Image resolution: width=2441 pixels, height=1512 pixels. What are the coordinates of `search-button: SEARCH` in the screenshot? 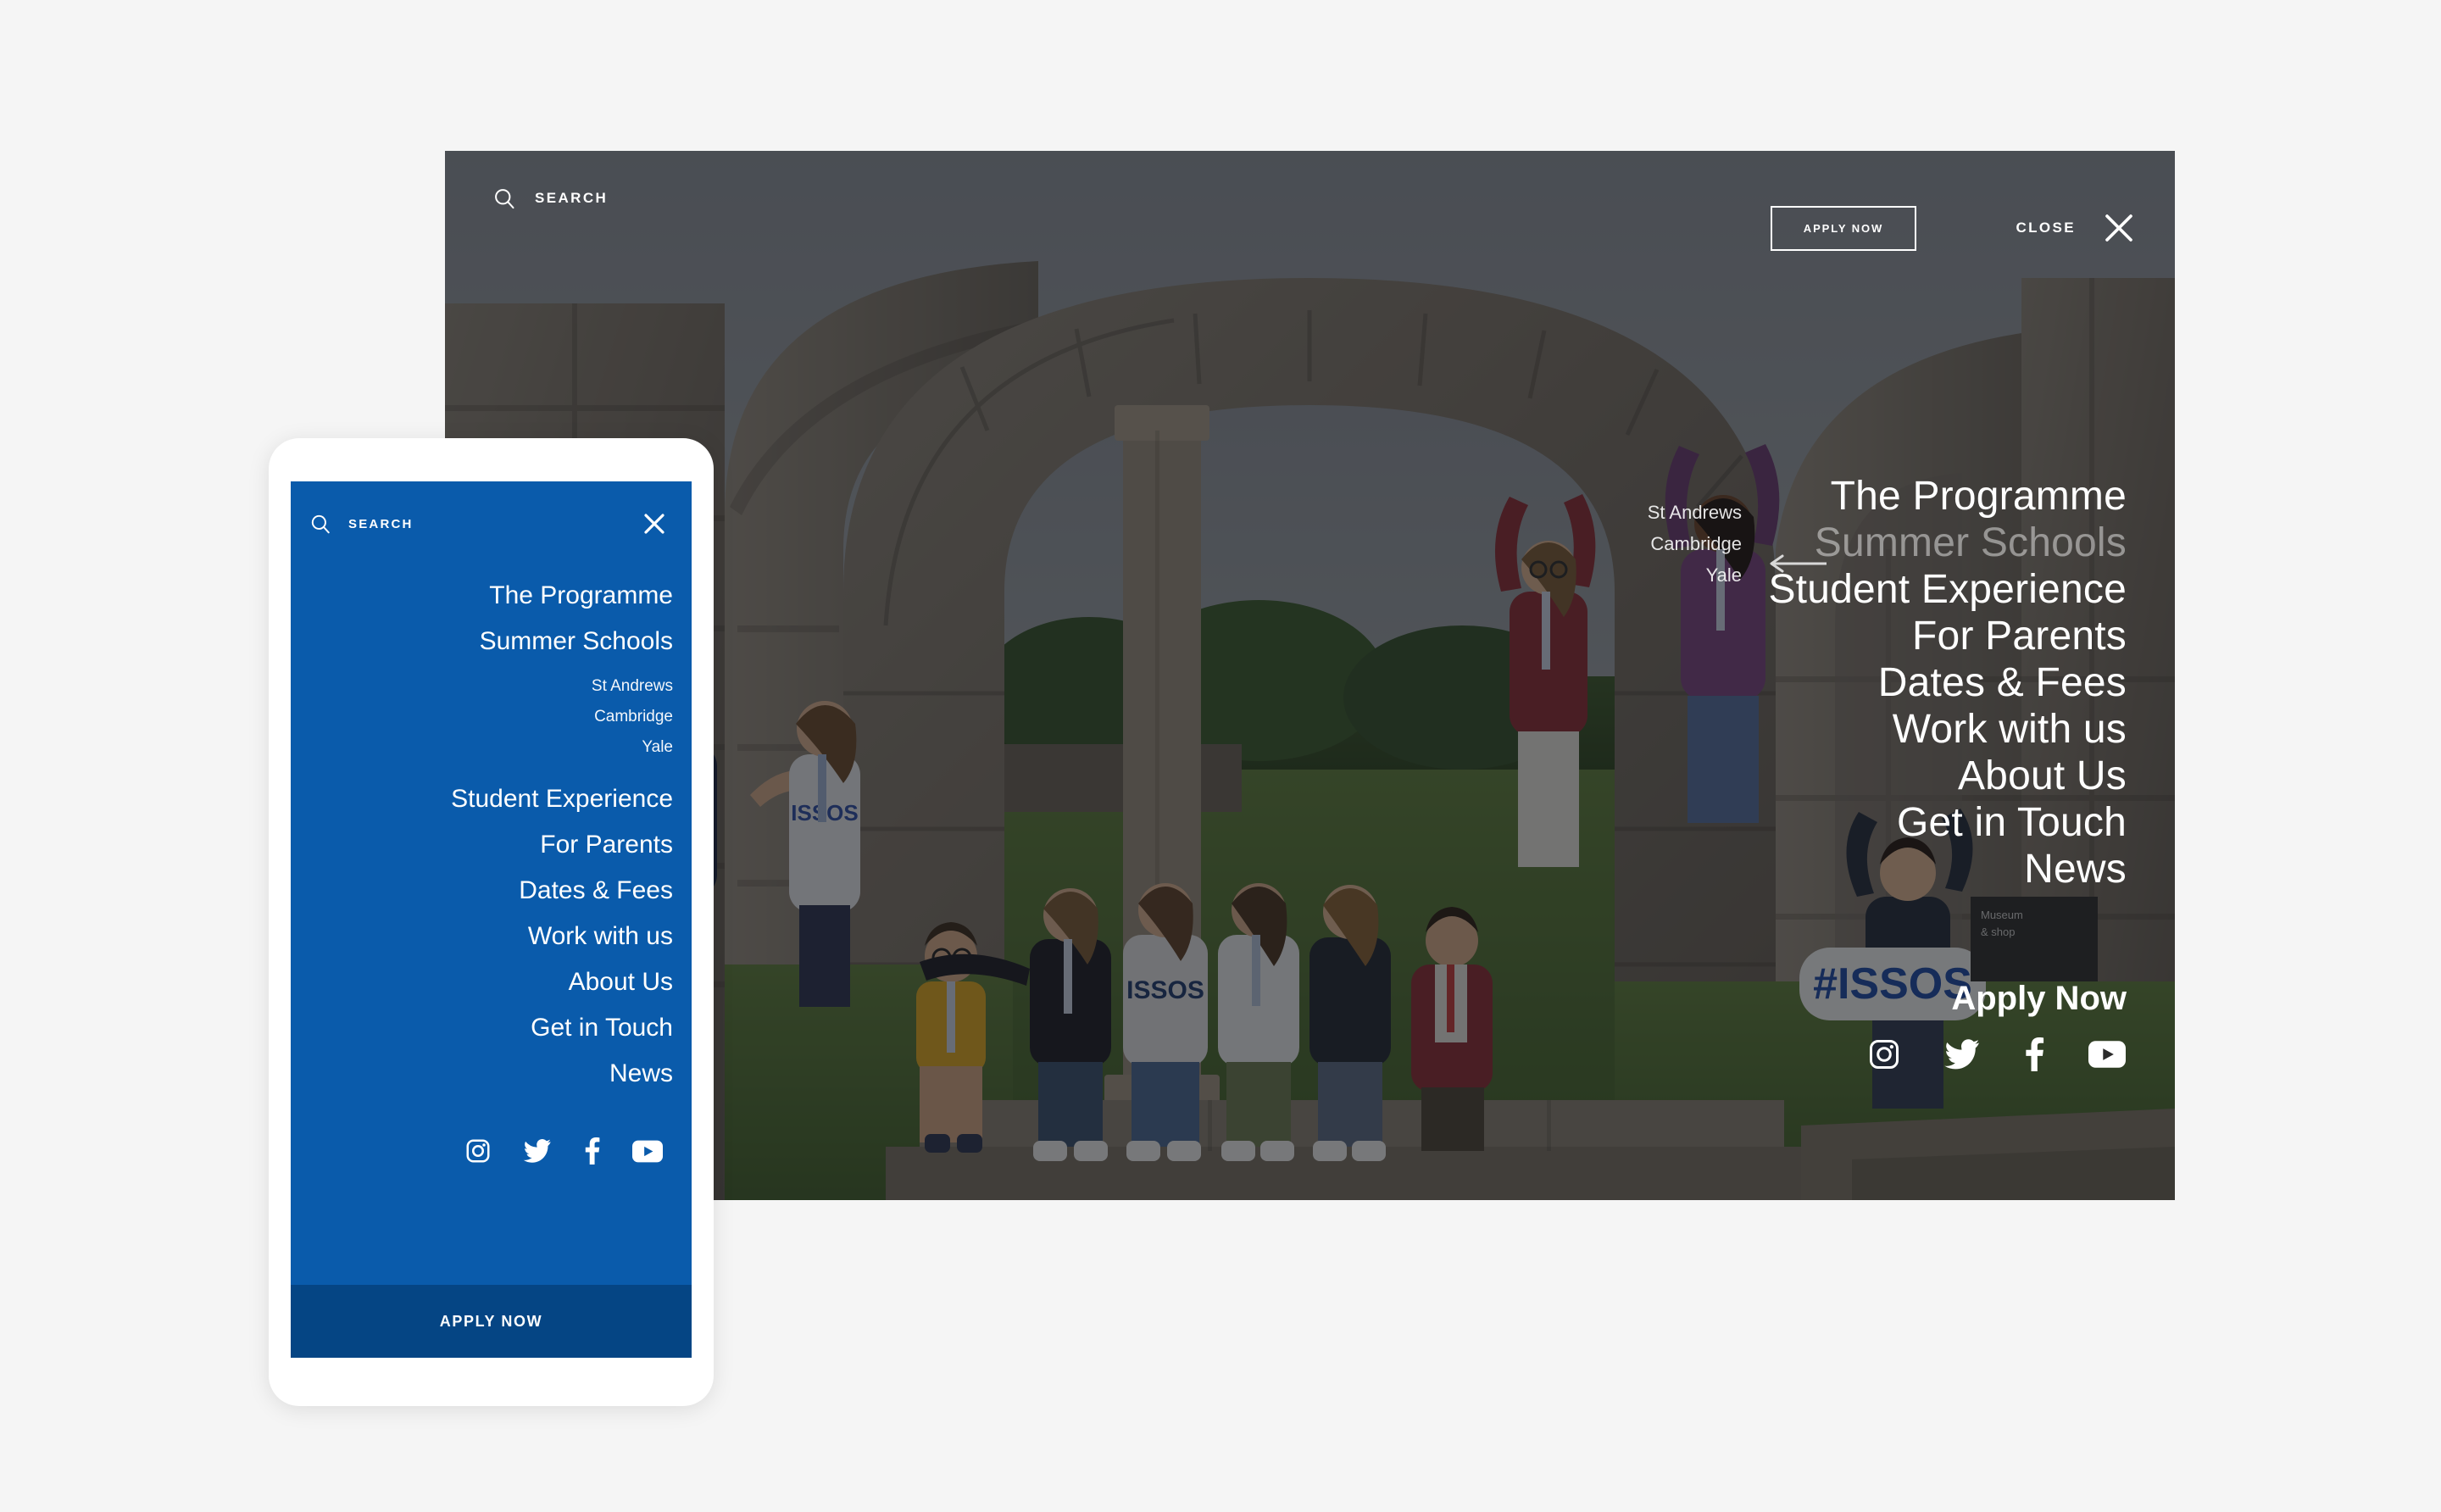 It's located at (550, 198).